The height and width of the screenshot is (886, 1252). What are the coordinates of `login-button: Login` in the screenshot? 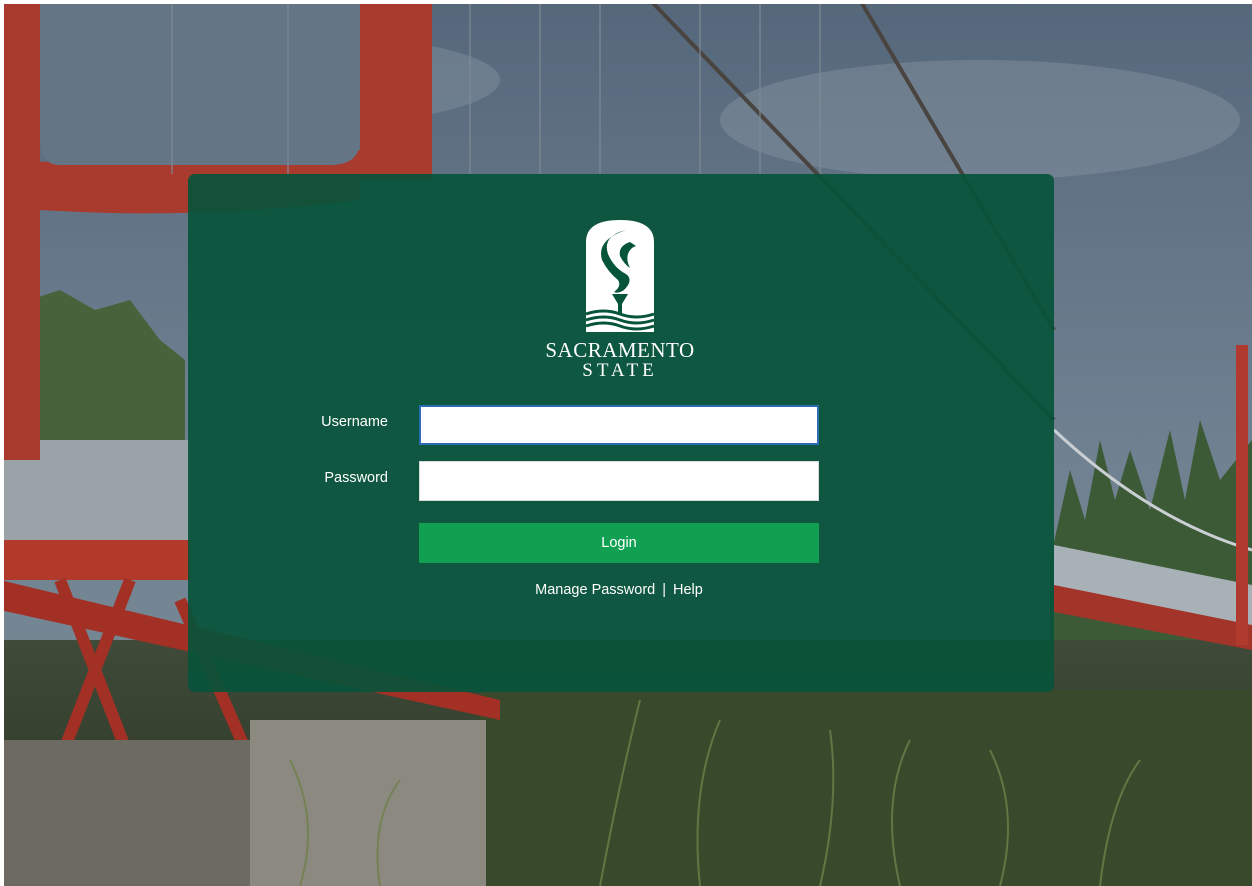 It's located at (619, 543).